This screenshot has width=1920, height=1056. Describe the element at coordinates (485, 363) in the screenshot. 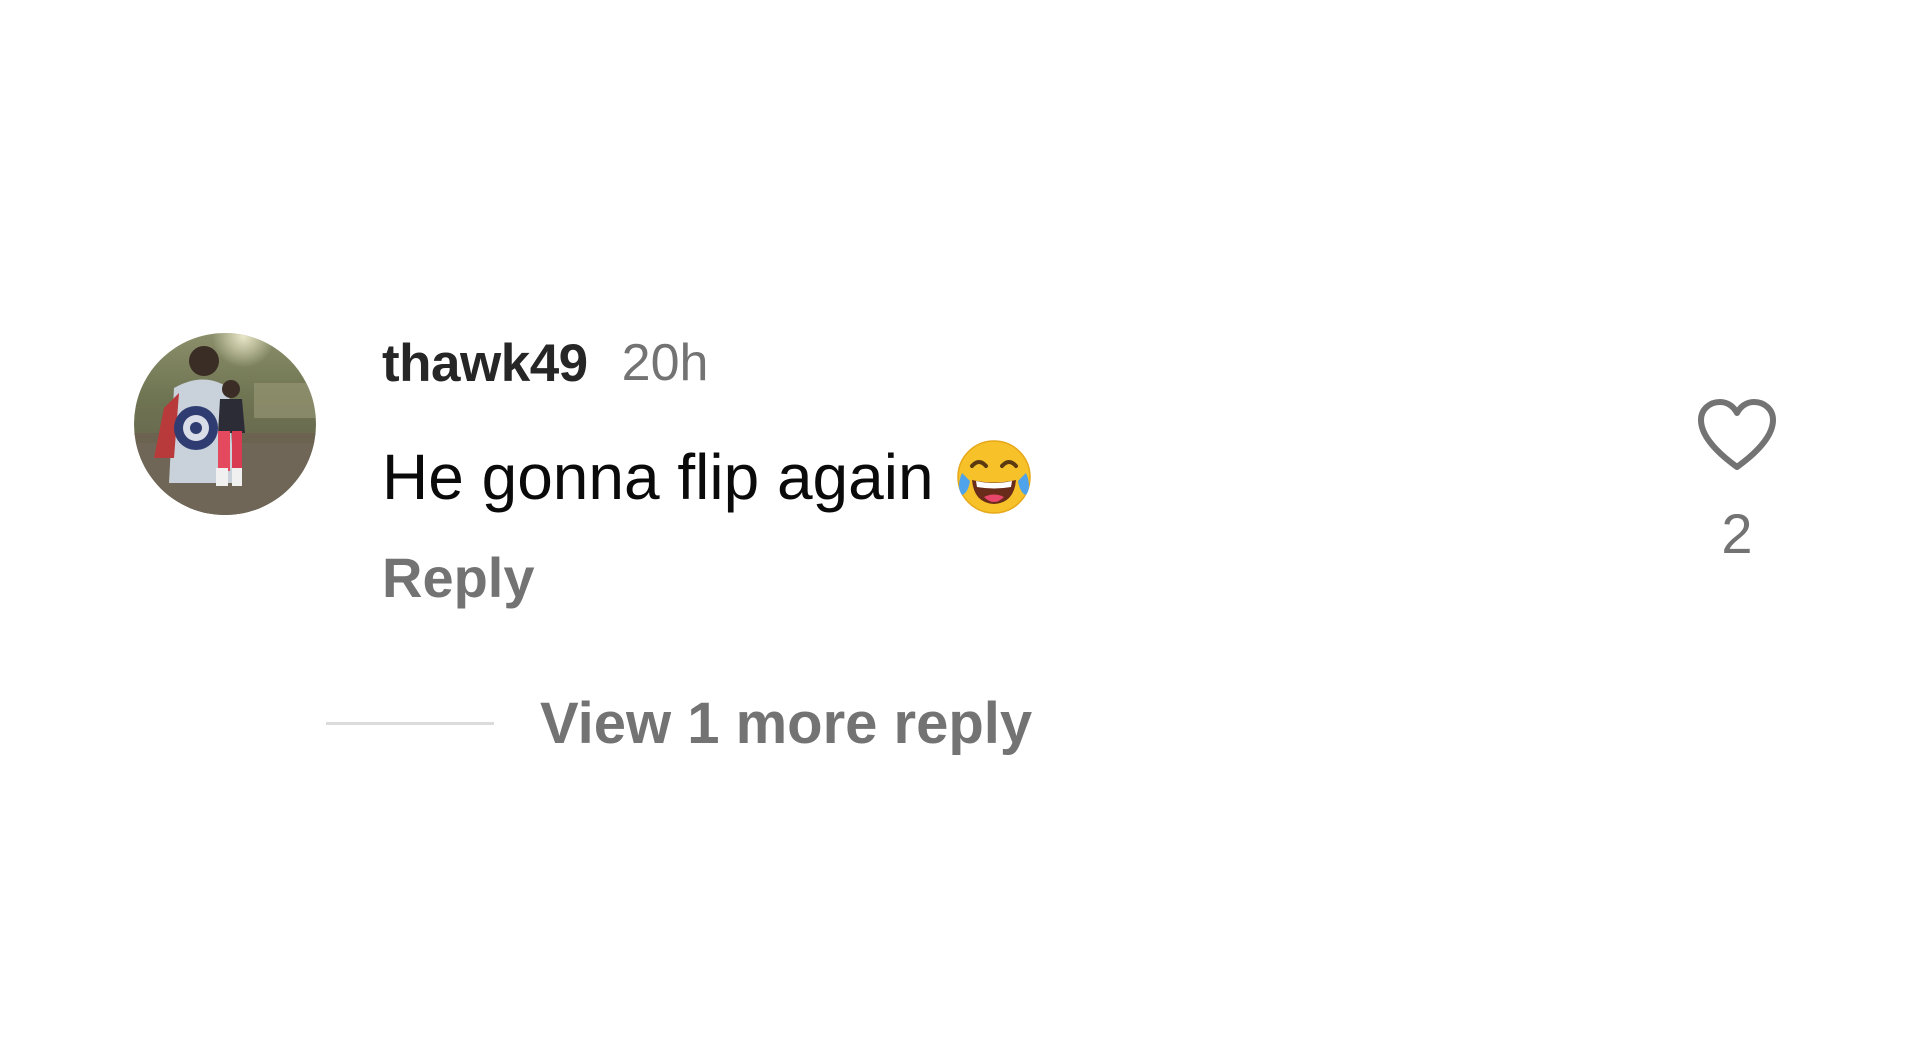

I see `username: thawk49` at that location.